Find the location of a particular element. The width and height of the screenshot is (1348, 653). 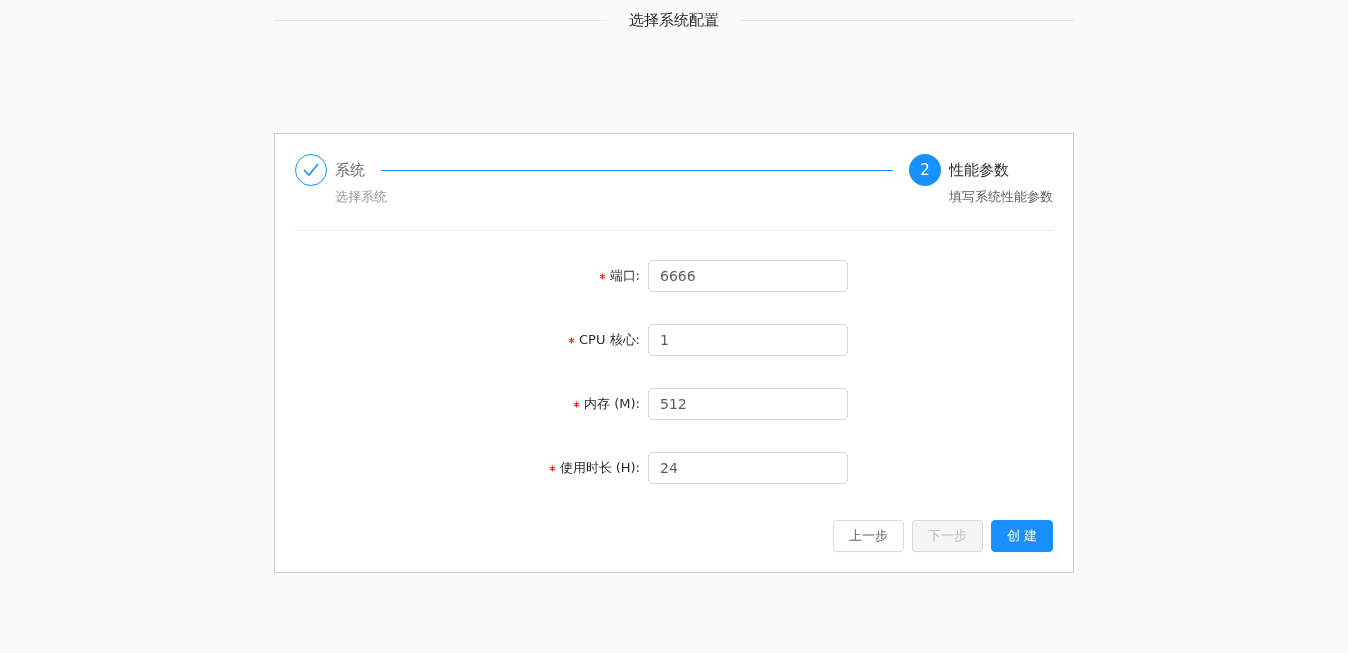

input-field: 24 is located at coordinates (748, 468).